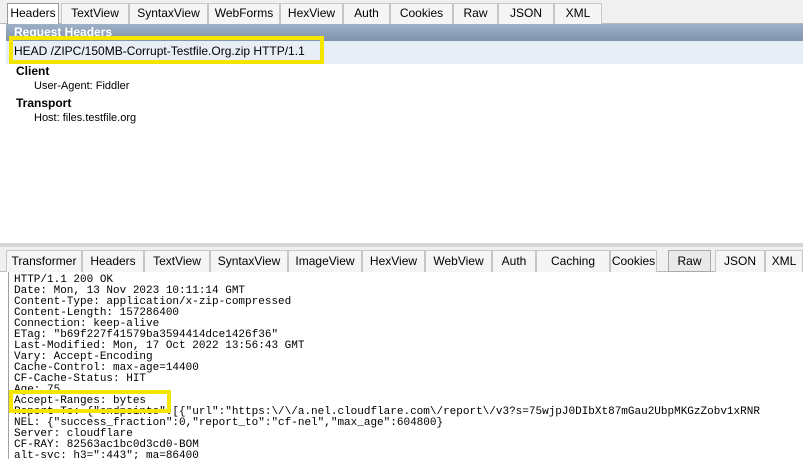  Describe the element at coordinates (177, 261) in the screenshot. I see `tab-response-textview: TextView` at that location.